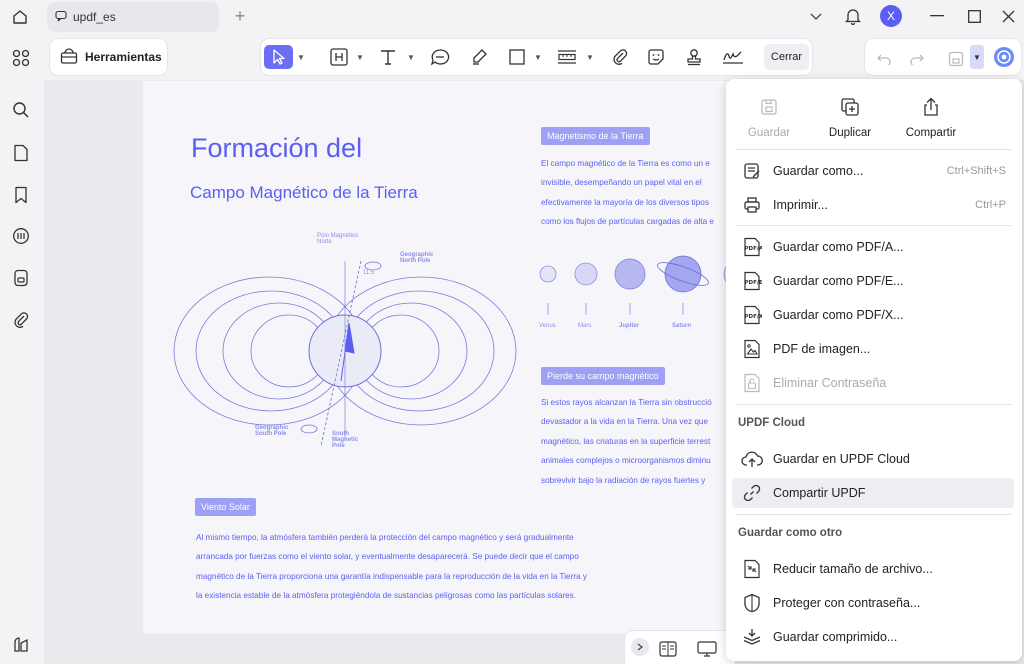 Image resolution: width=1024 pixels, height=664 pixels. What do you see at coordinates (417, 258) in the screenshot?
I see `geographic-north-pole-label: Geographic North Pole` at bounding box center [417, 258].